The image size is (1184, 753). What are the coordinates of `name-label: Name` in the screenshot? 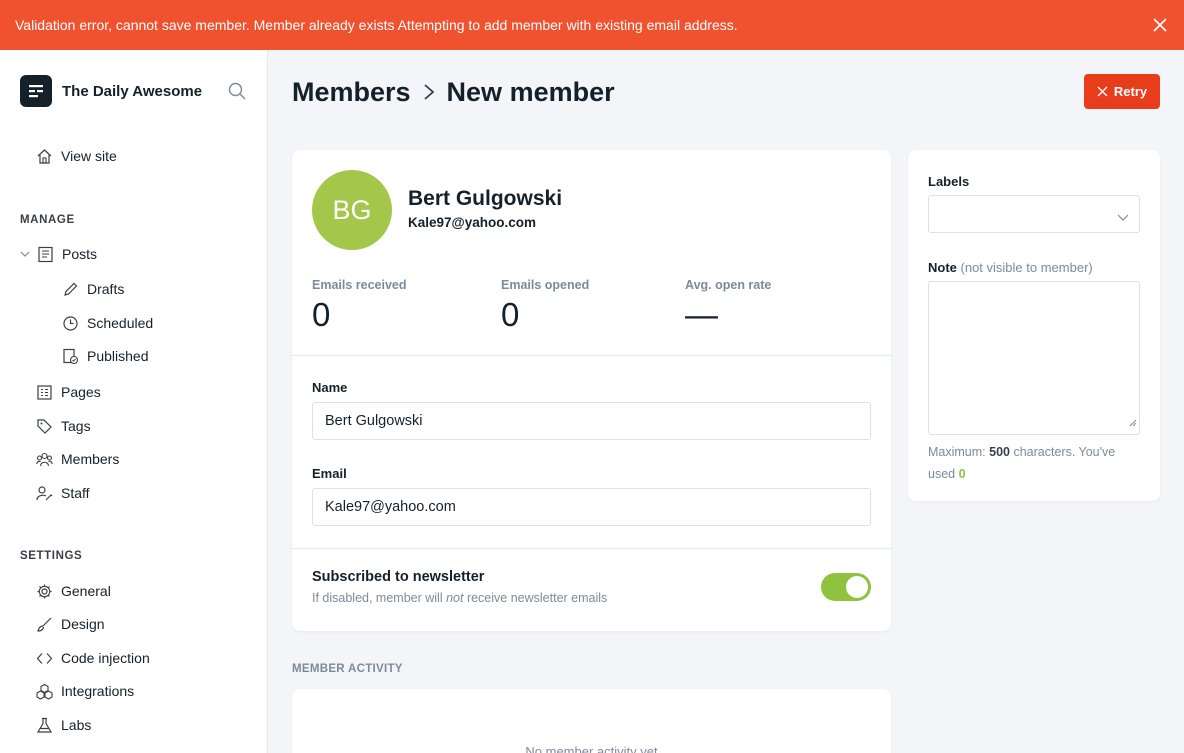 It's located at (330, 387).